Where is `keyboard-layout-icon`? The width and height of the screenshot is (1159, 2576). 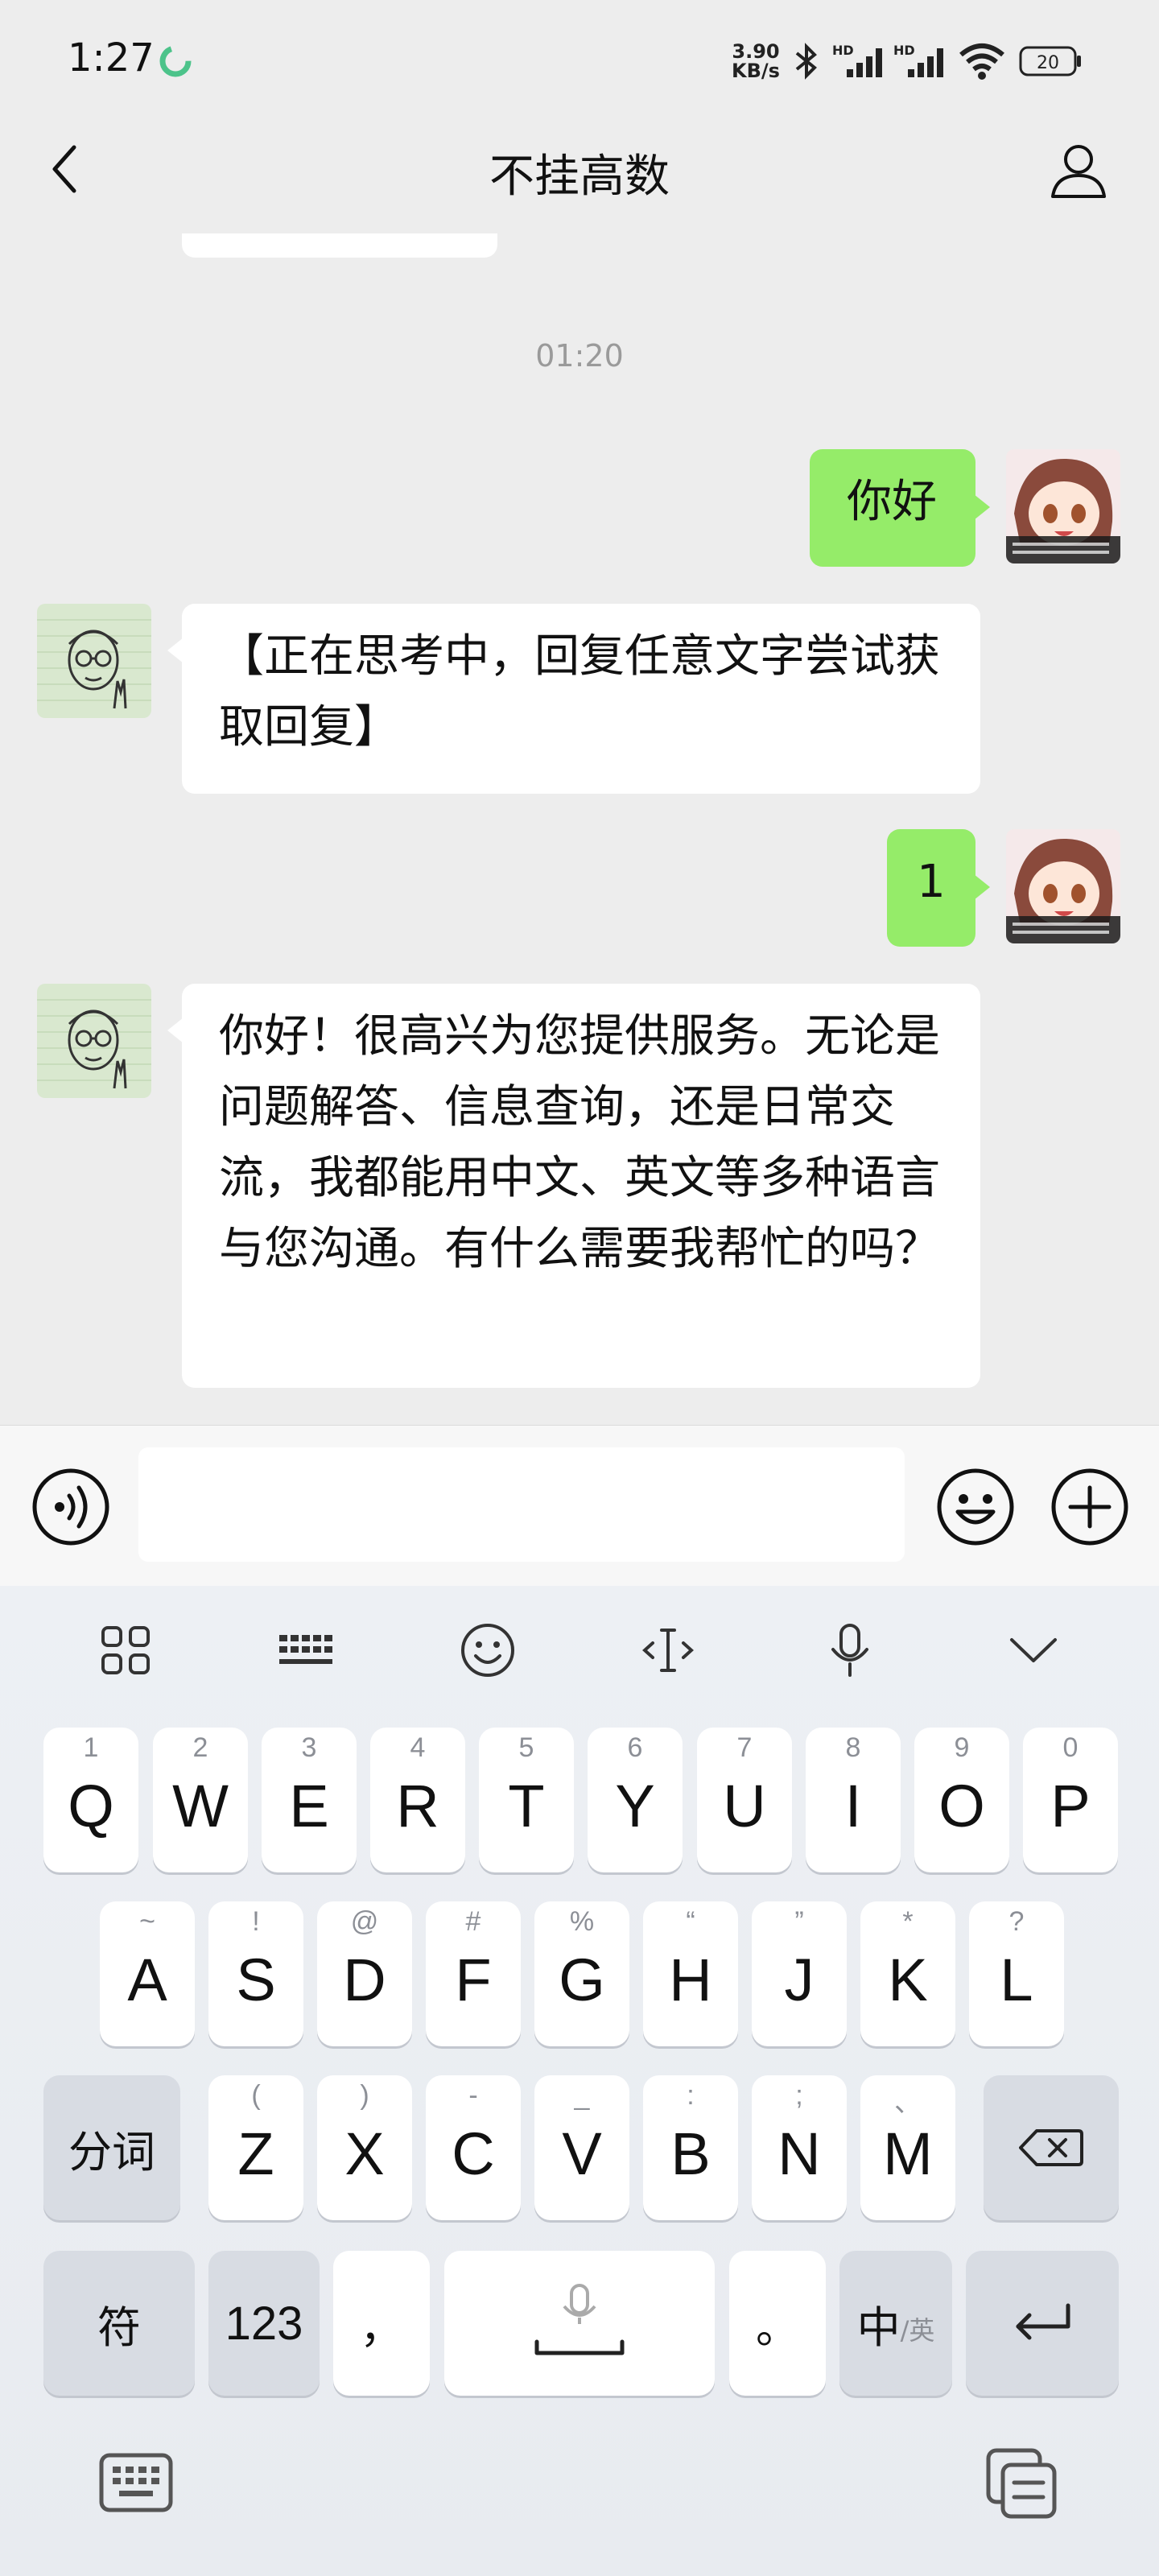 keyboard-layout-icon is located at coordinates (306, 1650).